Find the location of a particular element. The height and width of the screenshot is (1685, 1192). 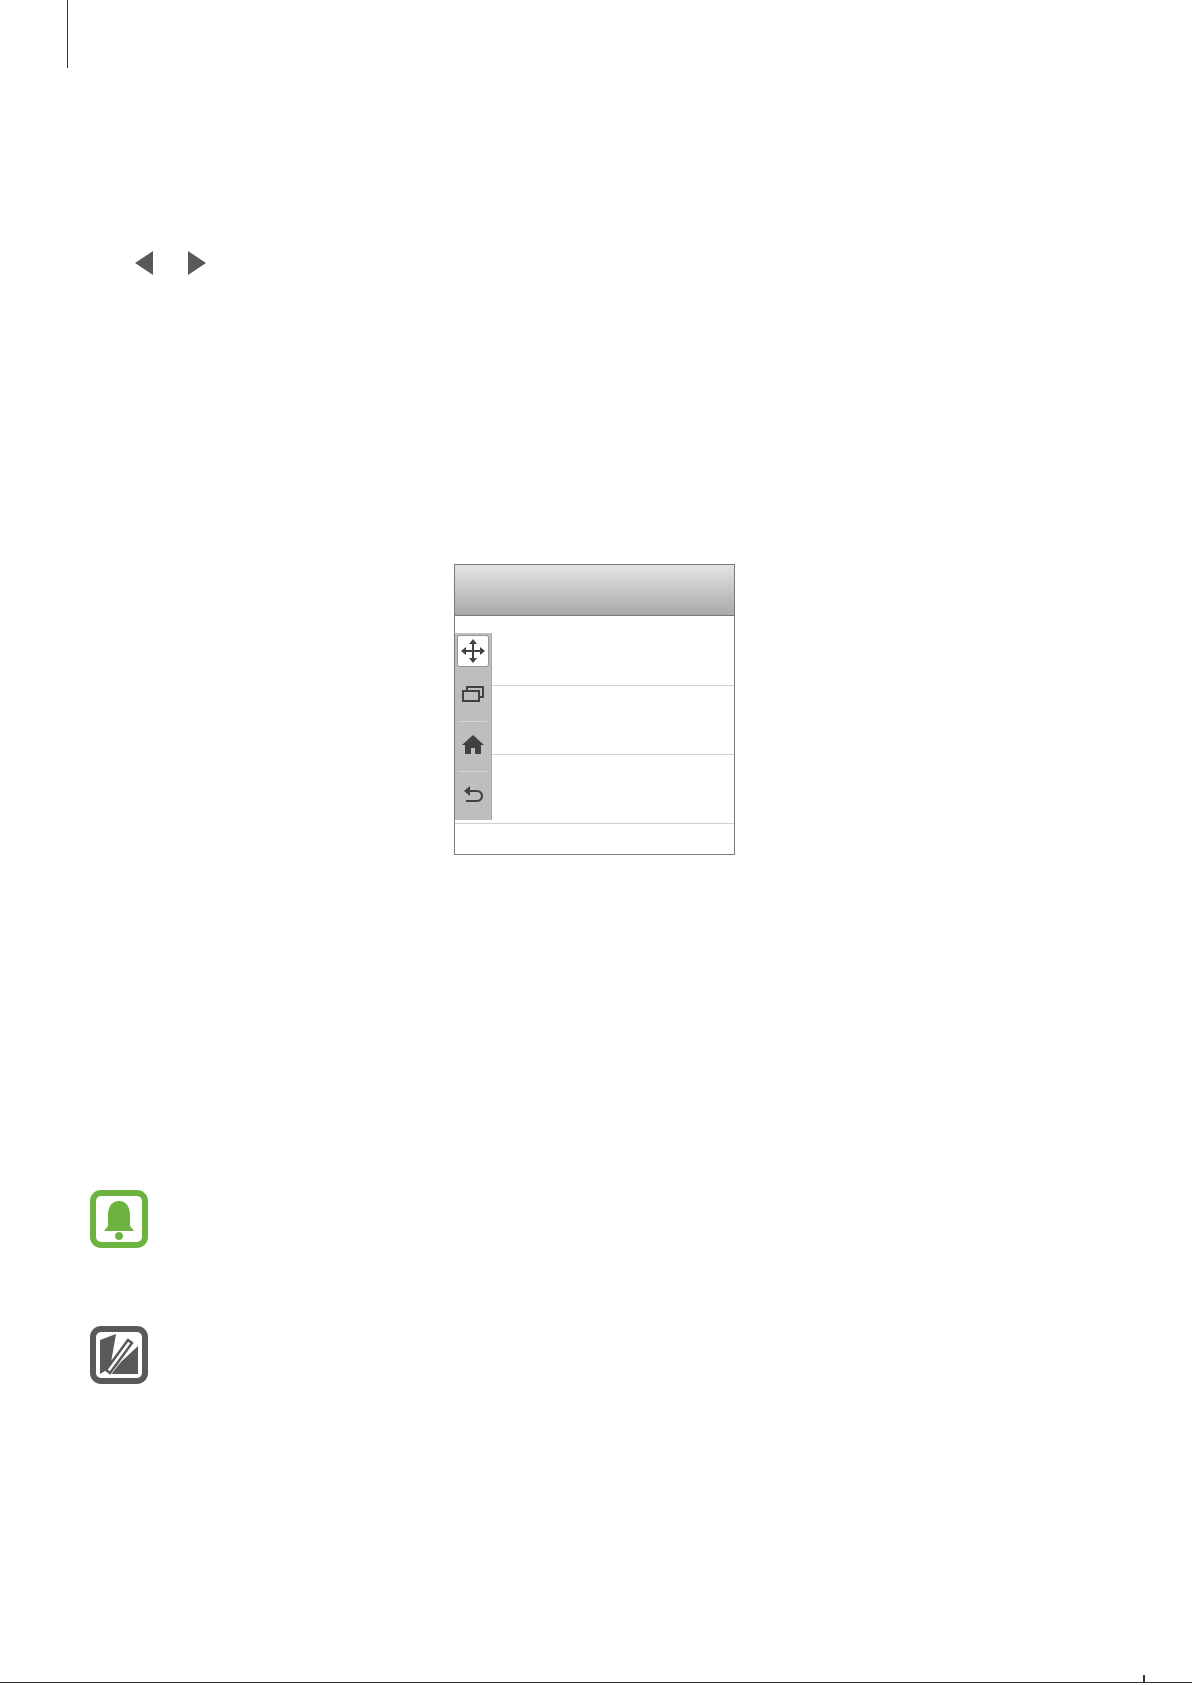

recent-apps-button is located at coordinates (473, 694).